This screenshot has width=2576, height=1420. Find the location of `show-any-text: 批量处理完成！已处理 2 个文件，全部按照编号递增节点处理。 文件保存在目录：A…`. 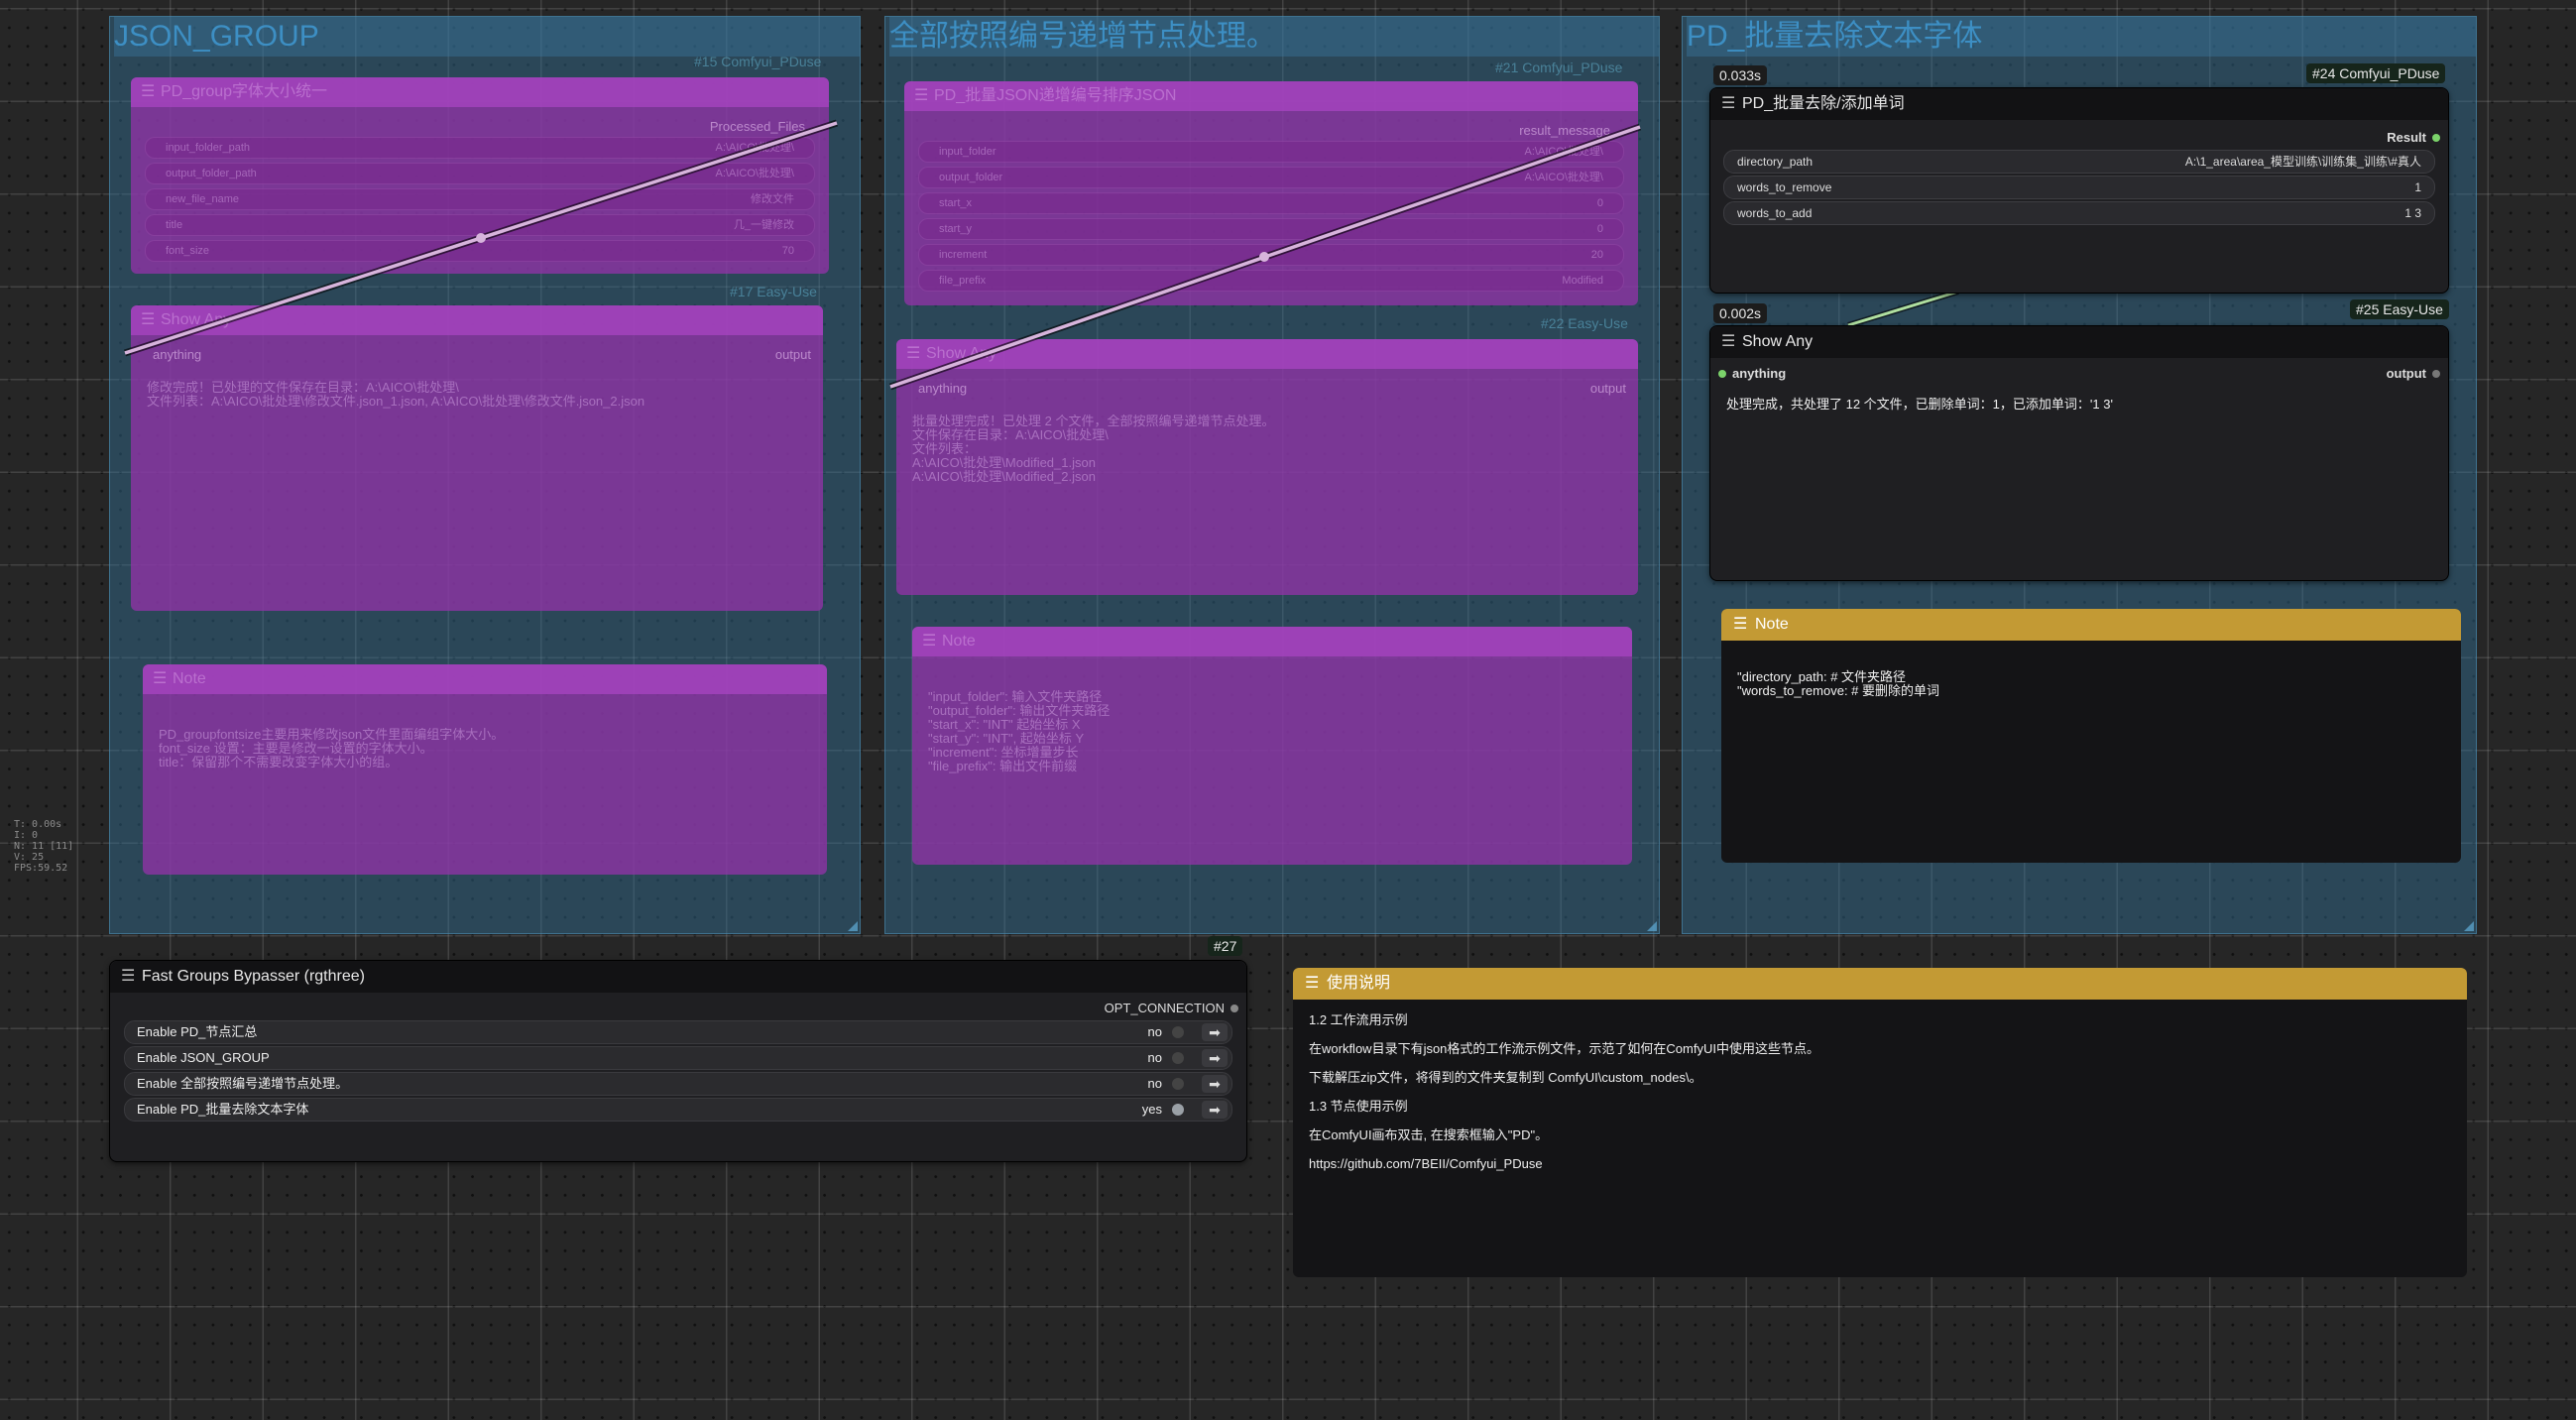

show-any-text: 批量处理完成！已处理 2 个文件，全部按照编号递增节点处理。 文件保存在目录：A… is located at coordinates (1093, 449).